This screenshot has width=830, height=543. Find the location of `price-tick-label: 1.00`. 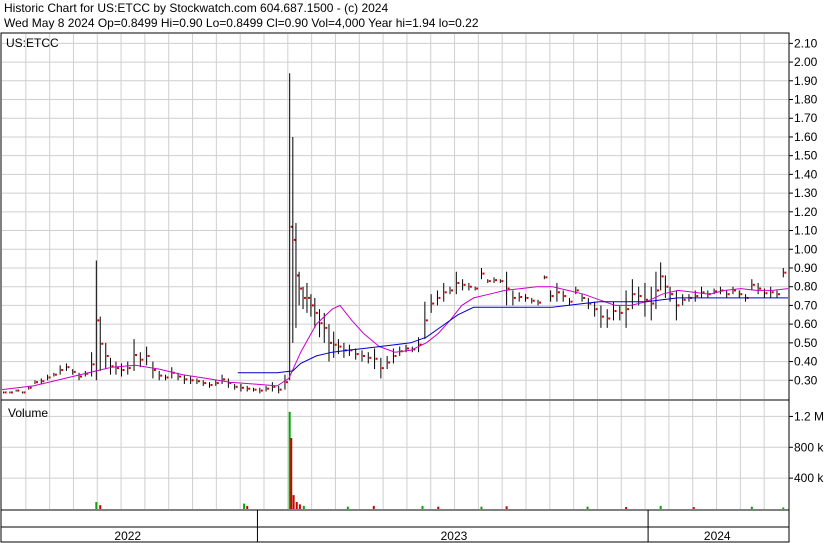

price-tick-label: 1.00 is located at coordinates (806, 249).